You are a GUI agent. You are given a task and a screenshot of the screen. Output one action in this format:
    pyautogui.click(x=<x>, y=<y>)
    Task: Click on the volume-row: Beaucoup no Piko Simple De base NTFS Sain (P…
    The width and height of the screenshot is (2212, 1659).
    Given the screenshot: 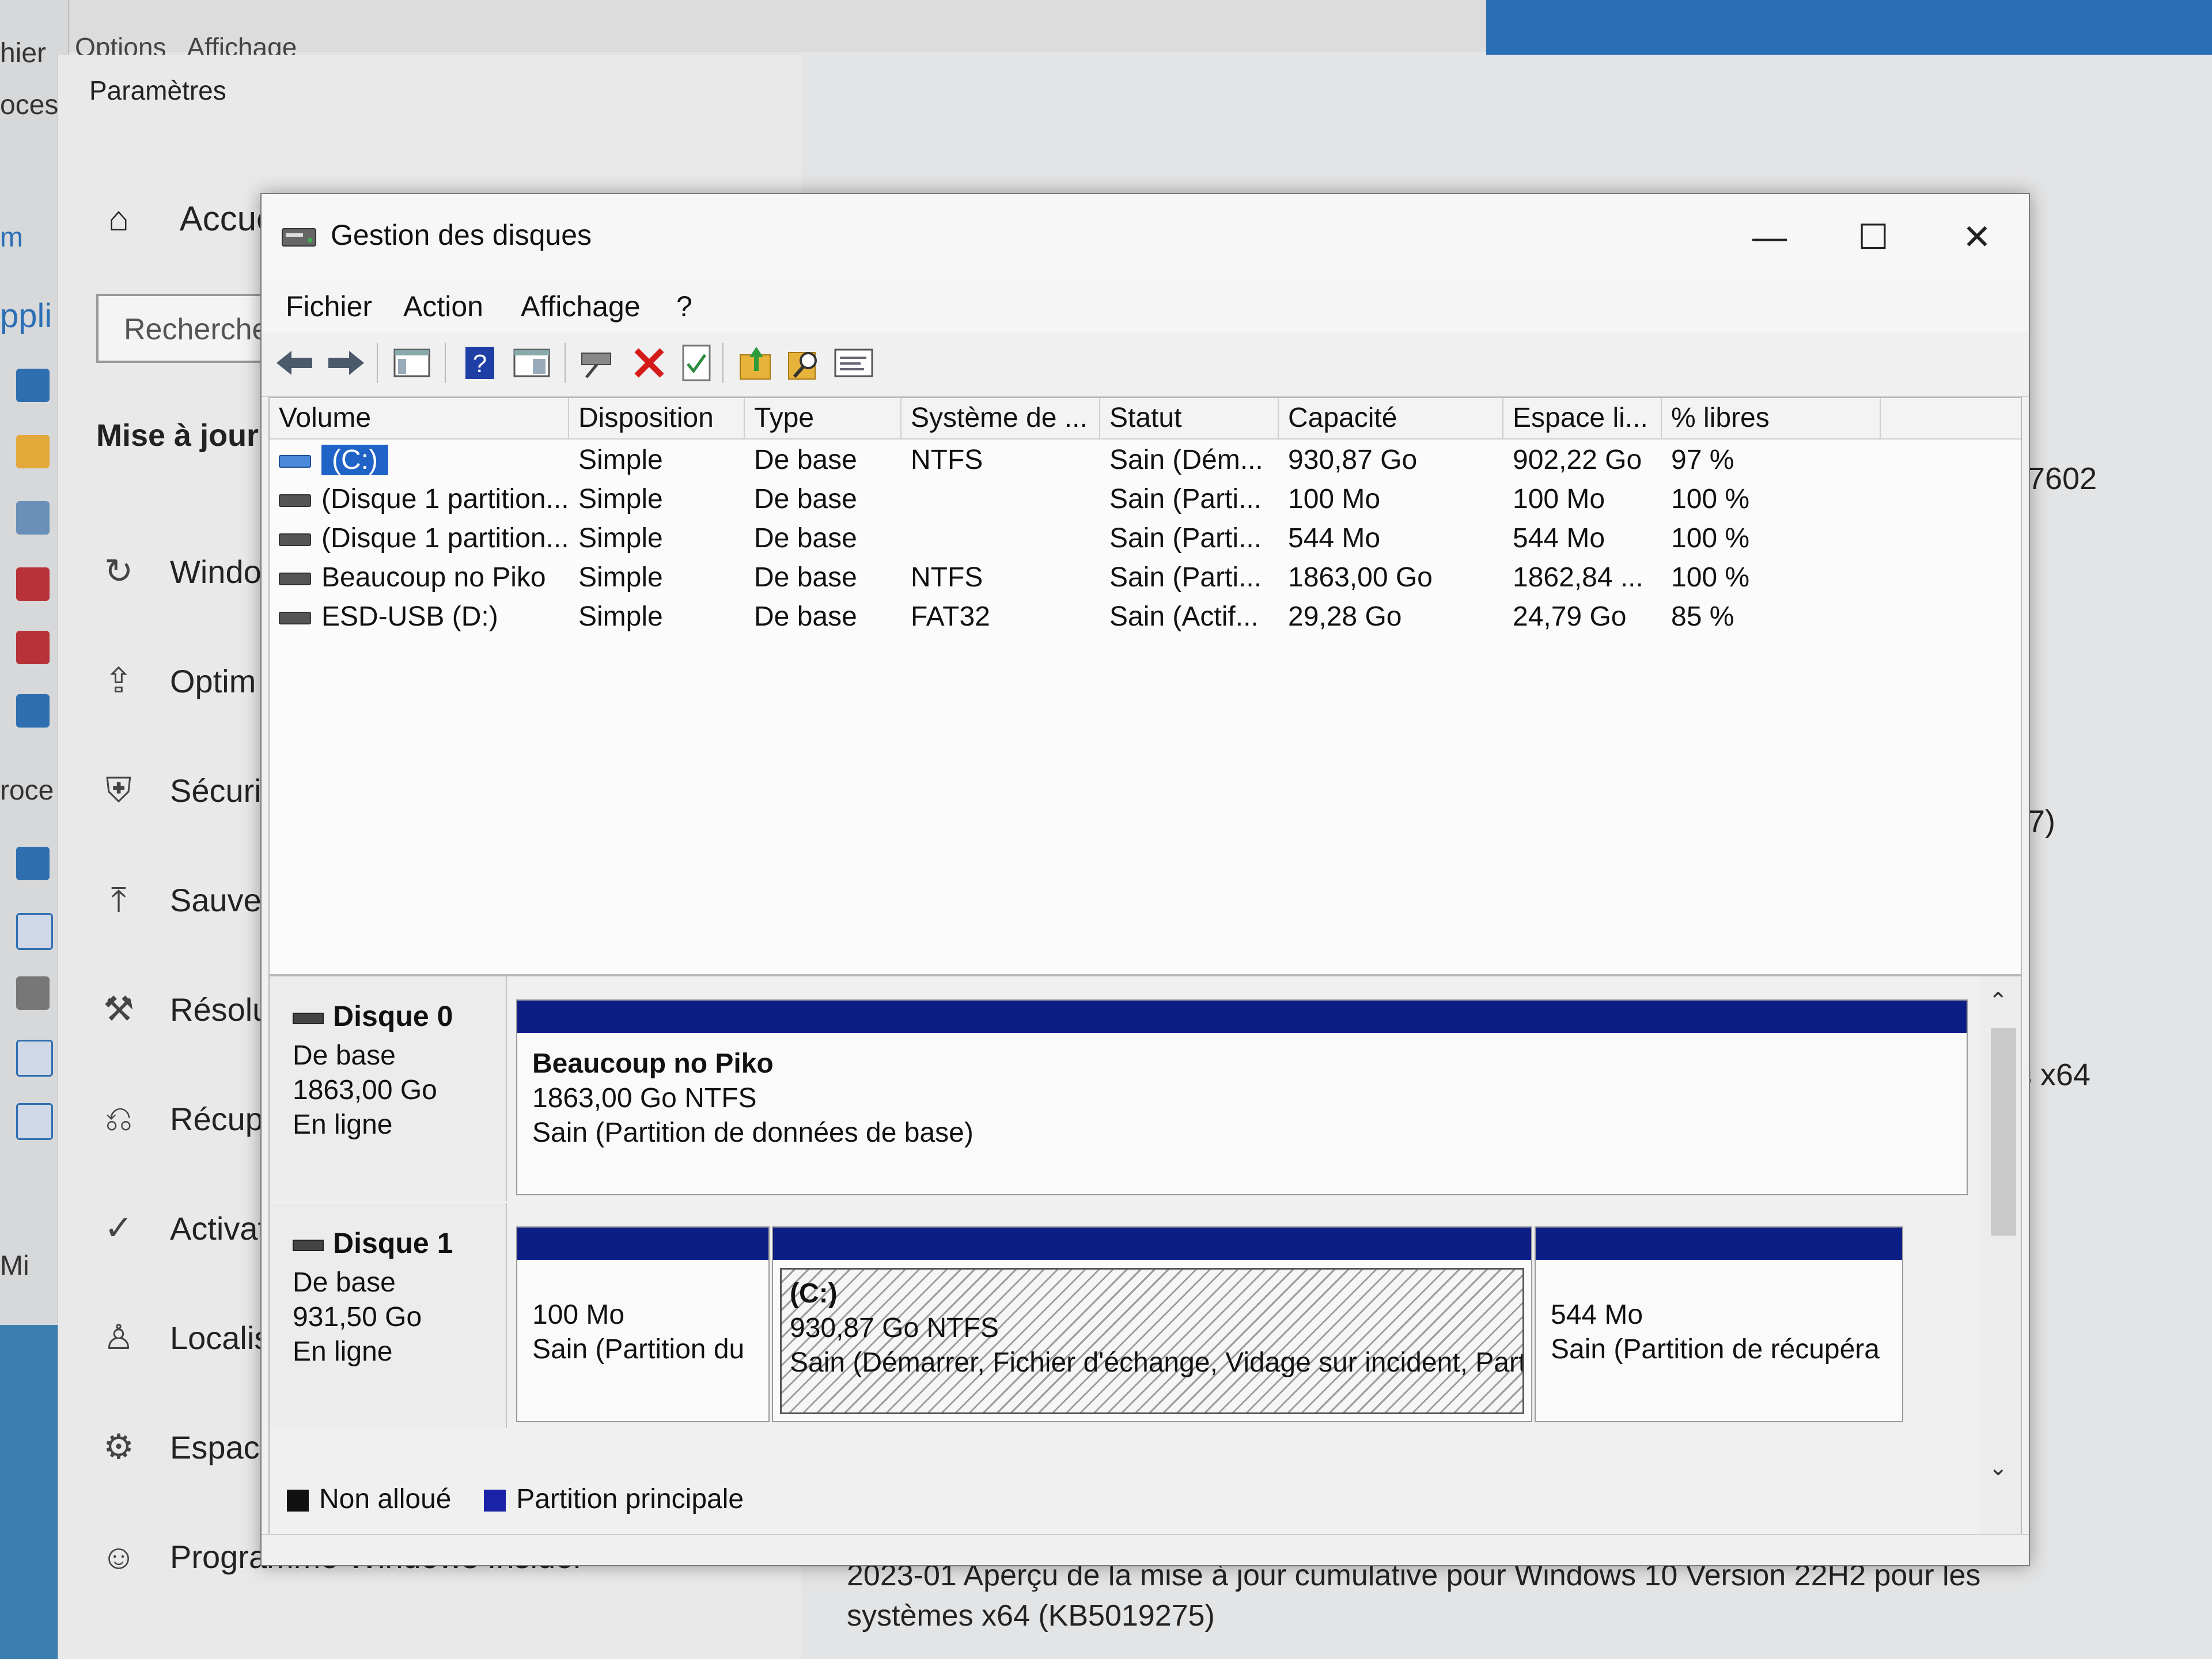 What is the action you would take?
    pyautogui.click(x=1145, y=577)
    